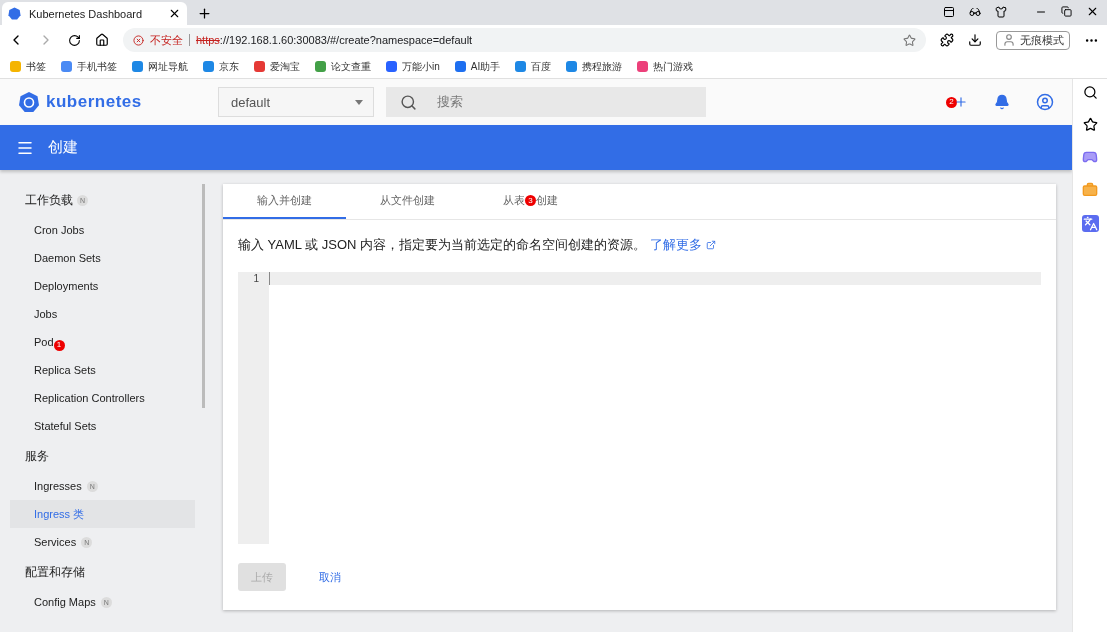 This screenshot has width=1107, height=632. Describe the element at coordinates (65, 426) in the screenshot. I see `nav-item-label: Stateful Sets` at that location.